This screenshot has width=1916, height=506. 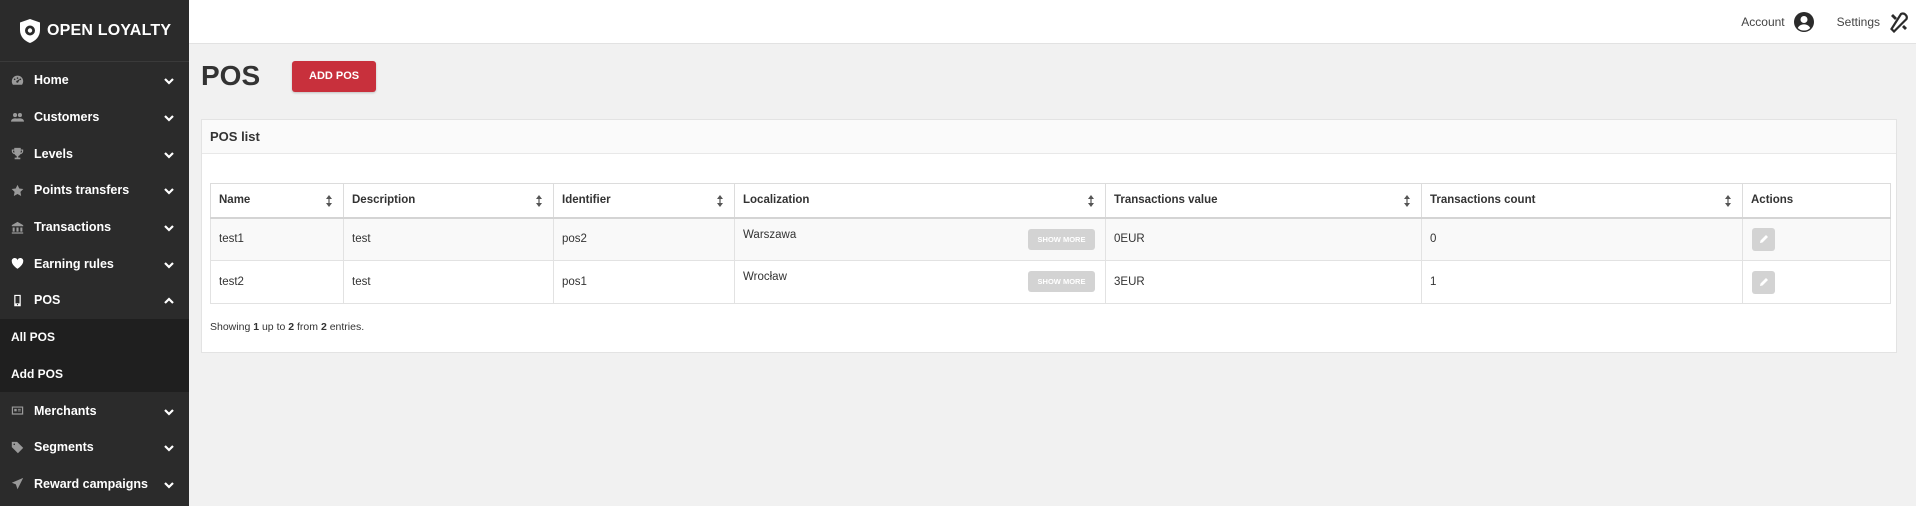 I want to click on pencil-icon, so click(x=1763, y=282).